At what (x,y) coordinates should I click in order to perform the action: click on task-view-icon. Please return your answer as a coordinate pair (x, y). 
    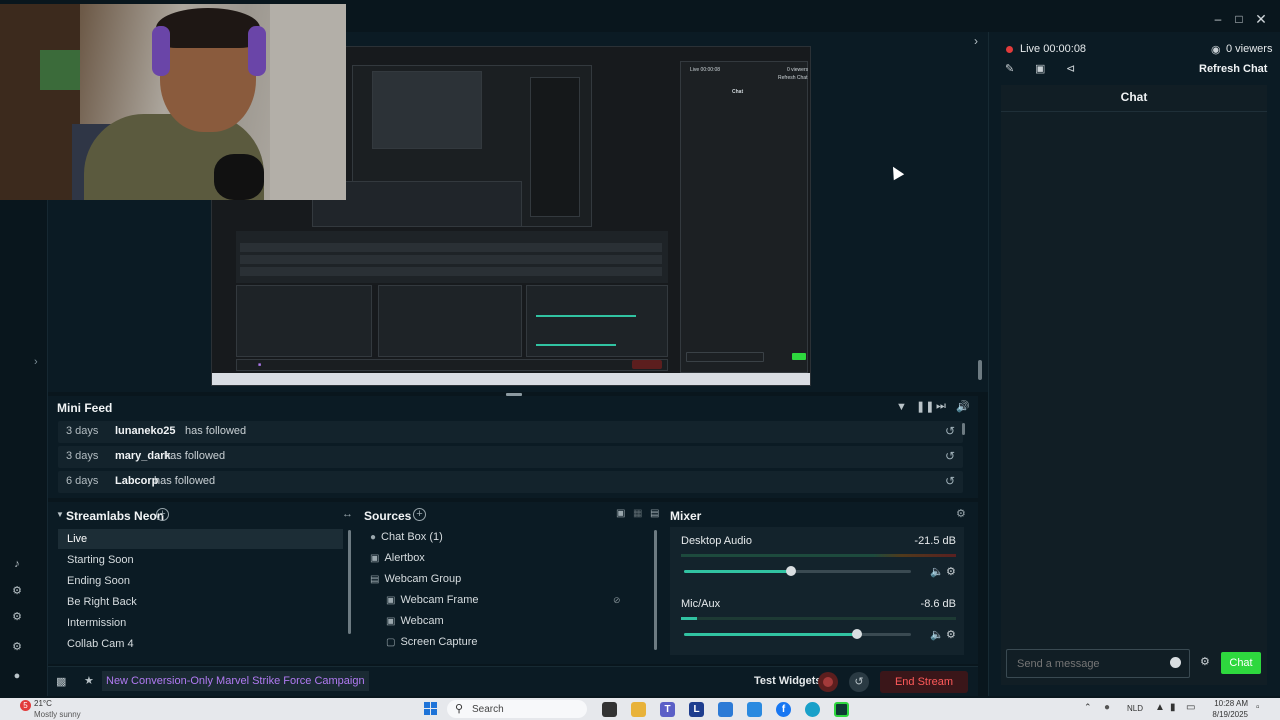
    Looking at the image, I should click on (609, 709).